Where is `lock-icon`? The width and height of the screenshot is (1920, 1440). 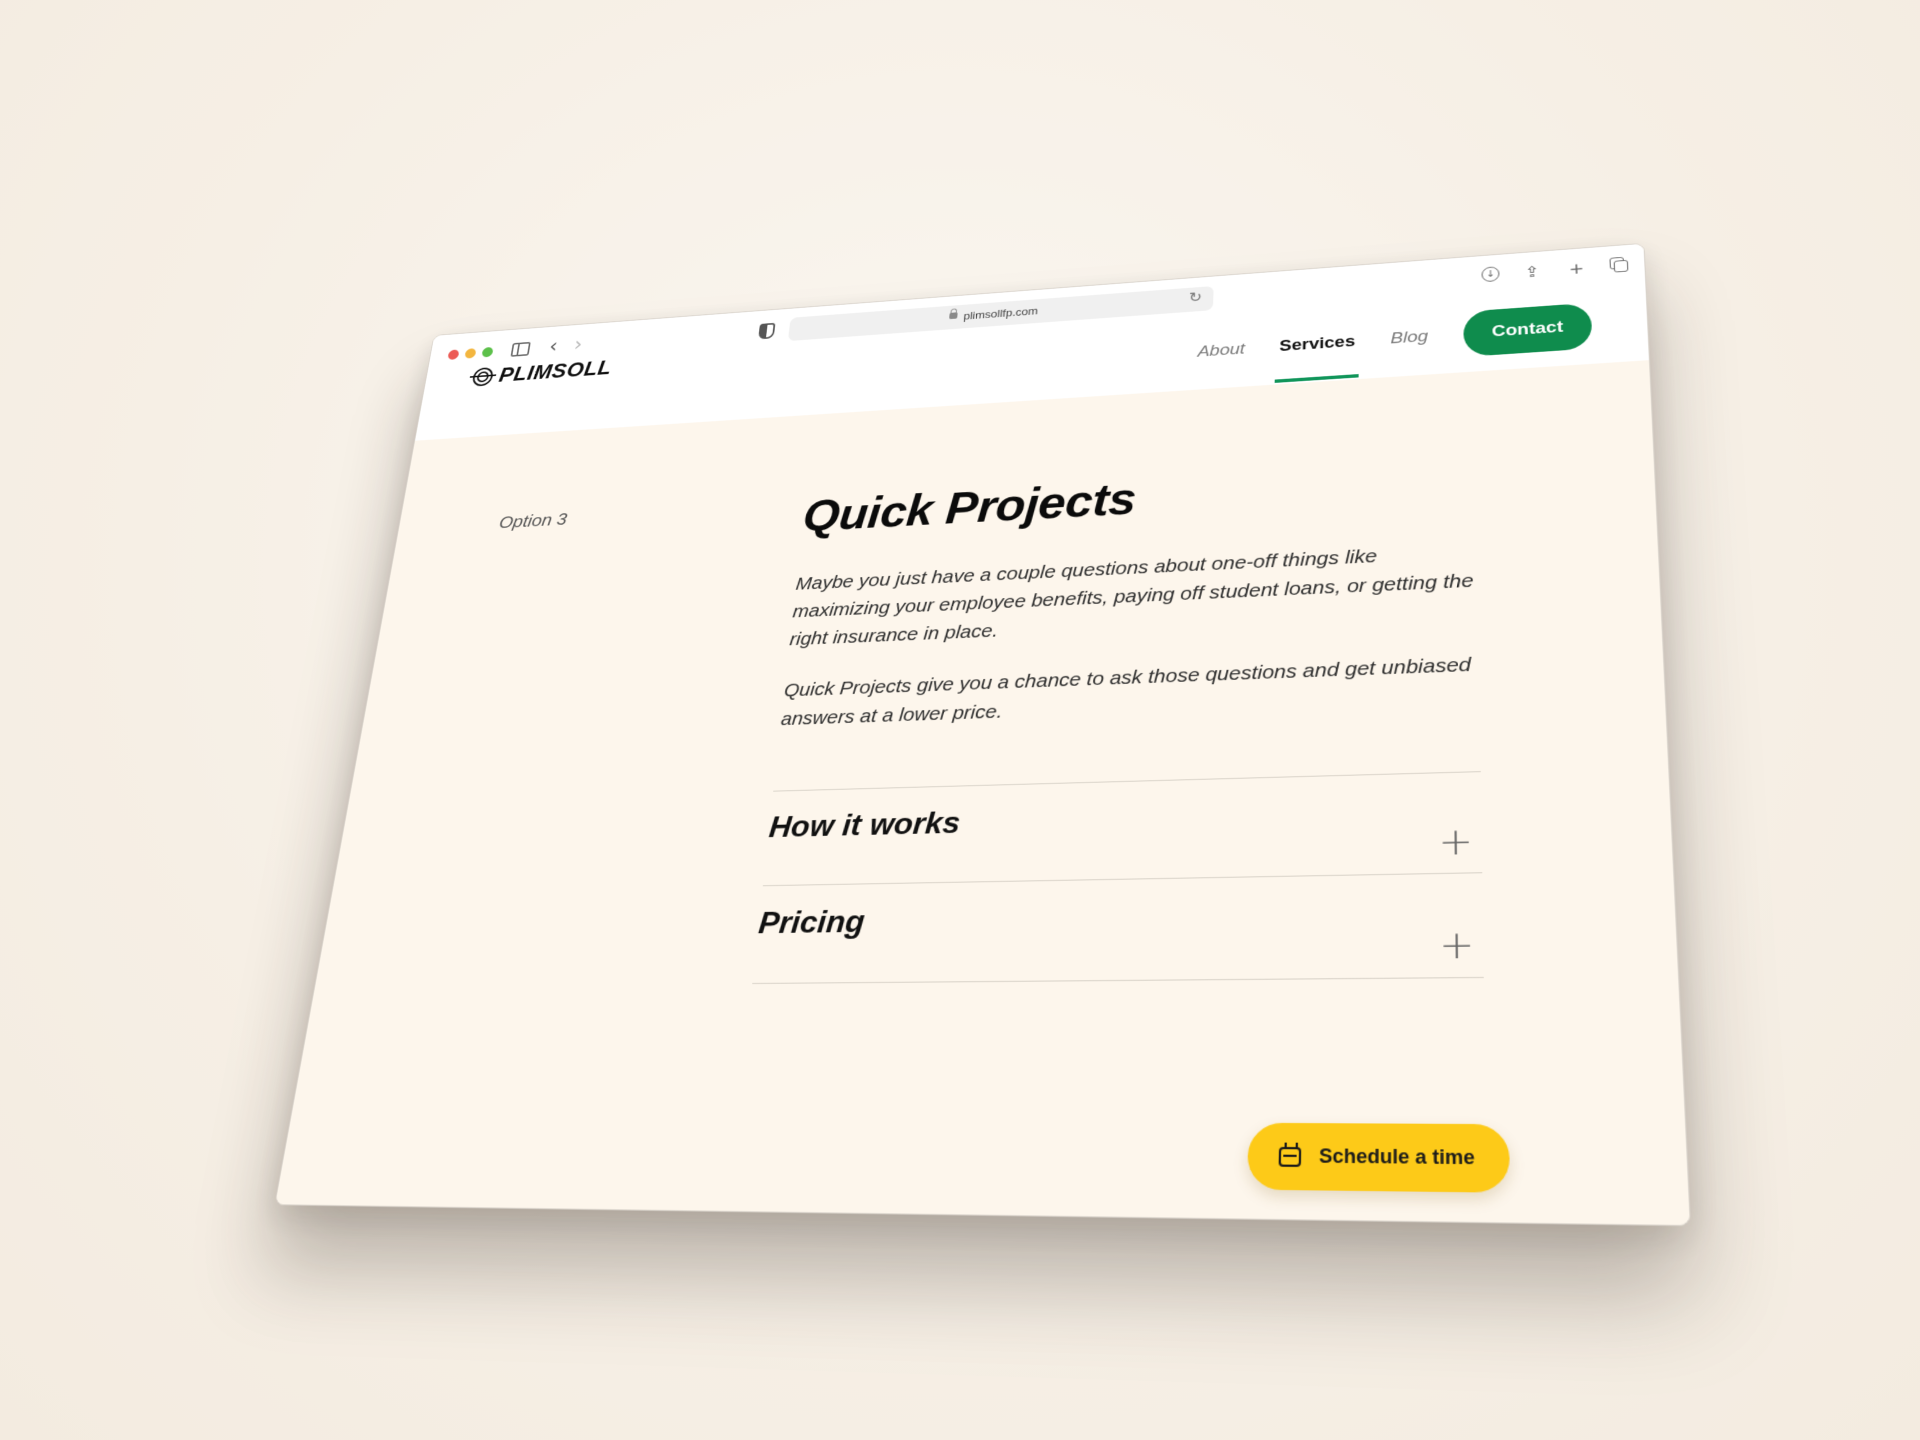
lock-icon is located at coordinates (953, 316).